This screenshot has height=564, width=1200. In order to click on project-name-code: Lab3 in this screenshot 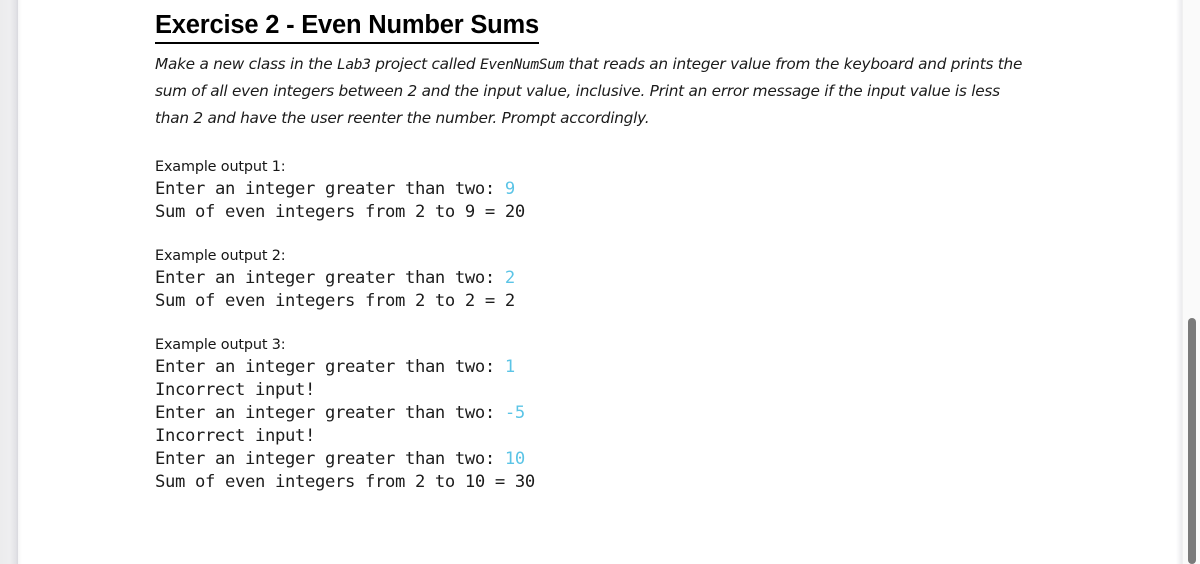, I will do `click(354, 64)`.